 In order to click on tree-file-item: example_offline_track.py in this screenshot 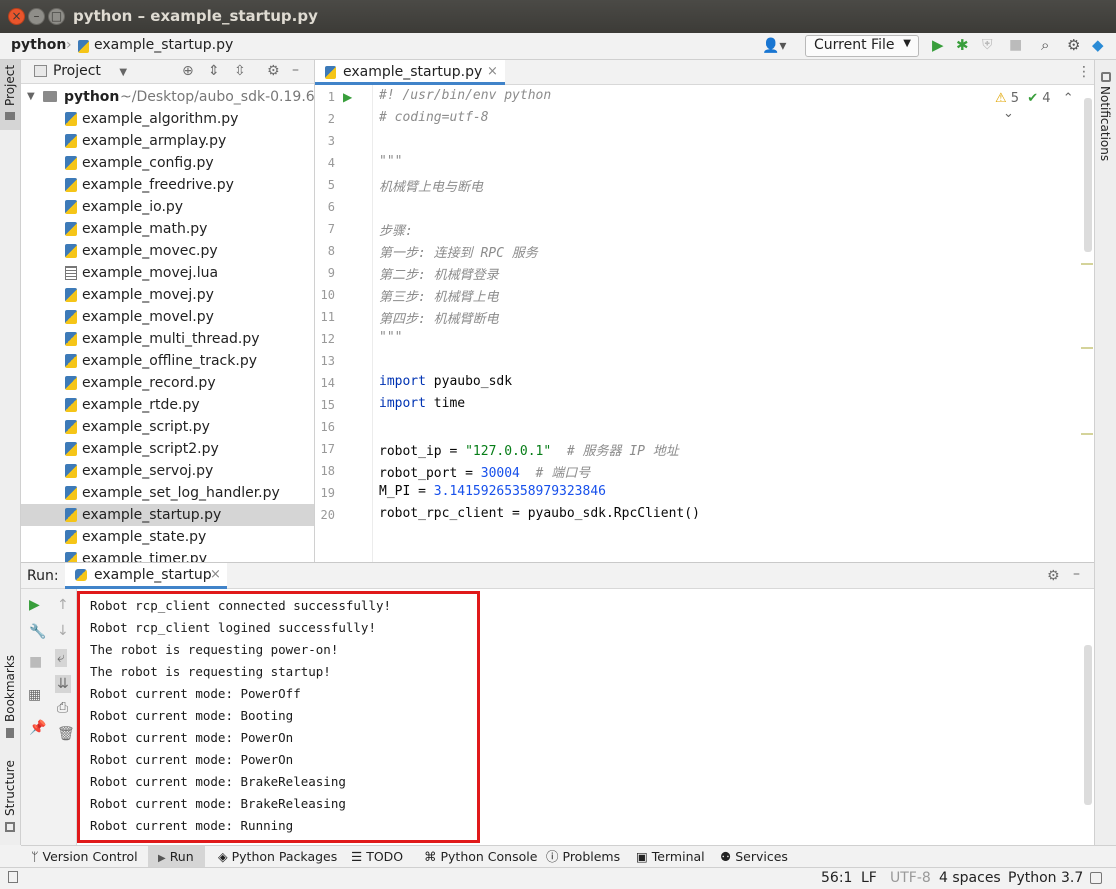, I will do `click(167, 361)`.